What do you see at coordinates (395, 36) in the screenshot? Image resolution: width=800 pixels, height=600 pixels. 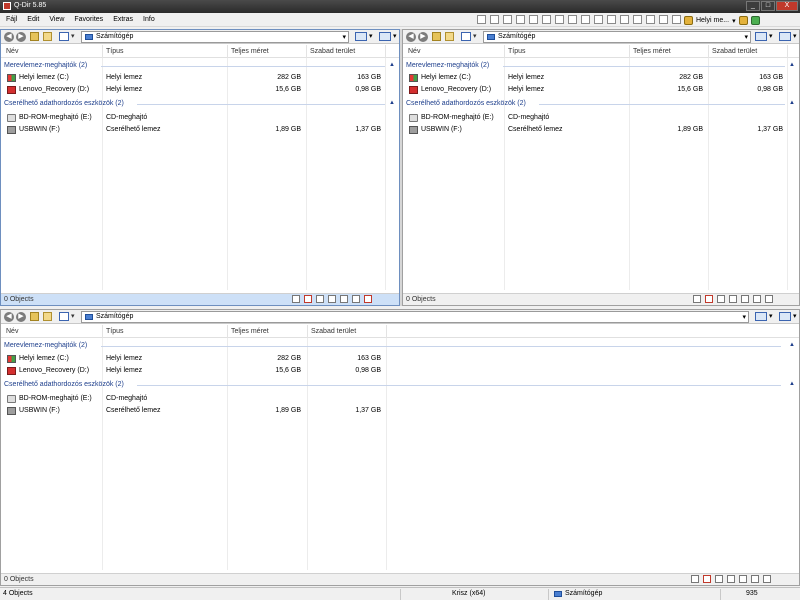 I see `pane-layout-alt-dropdown: ▾` at bounding box center [395, 36].